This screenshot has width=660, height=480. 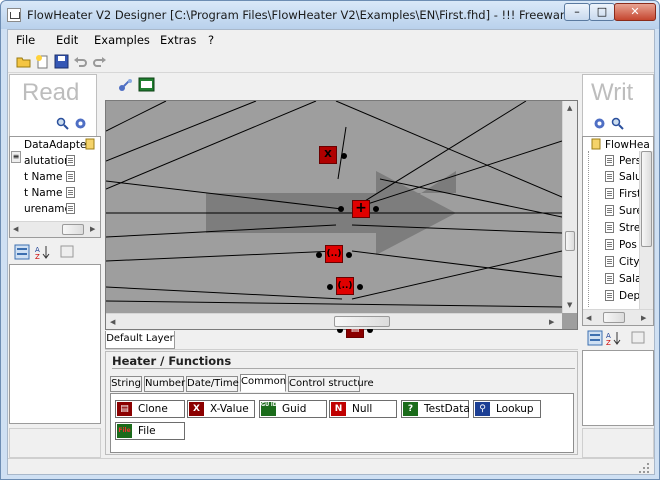 I want to click on read-field-1: alutation, so click(x=47, y=161).